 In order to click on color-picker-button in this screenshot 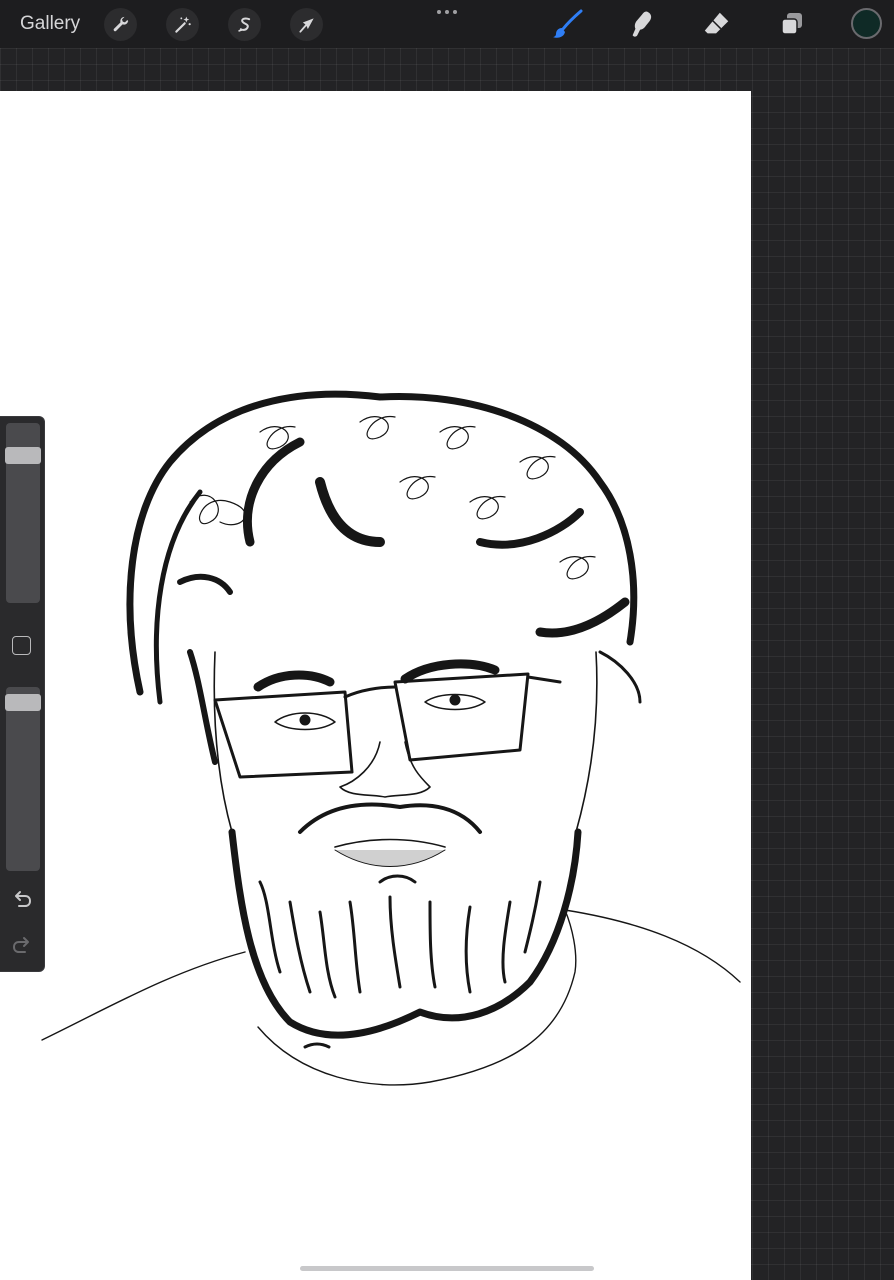, I will do `click(866, 23)`.